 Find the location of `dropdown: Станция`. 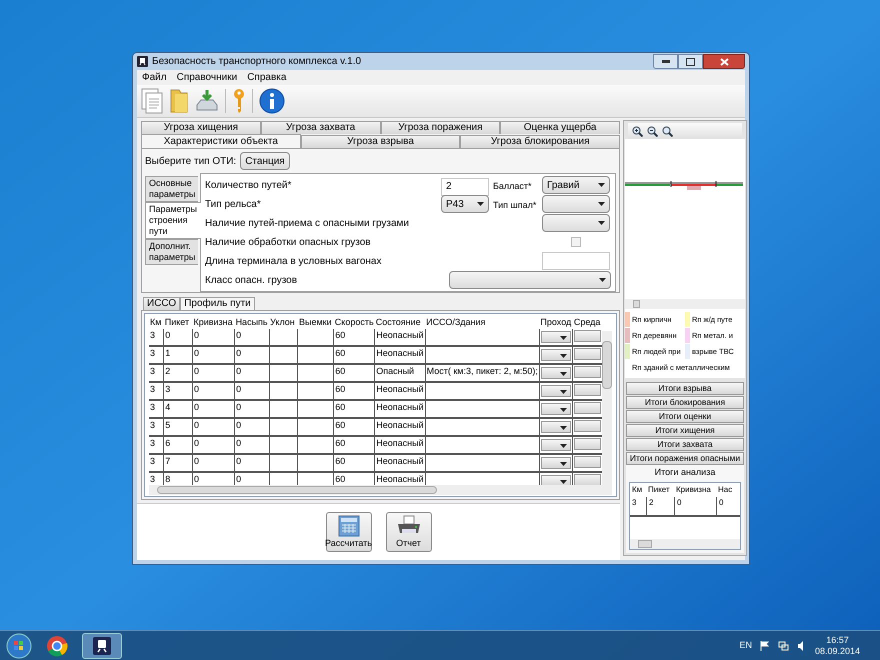

dropdown: Станция is located at coordinates (265, 161).